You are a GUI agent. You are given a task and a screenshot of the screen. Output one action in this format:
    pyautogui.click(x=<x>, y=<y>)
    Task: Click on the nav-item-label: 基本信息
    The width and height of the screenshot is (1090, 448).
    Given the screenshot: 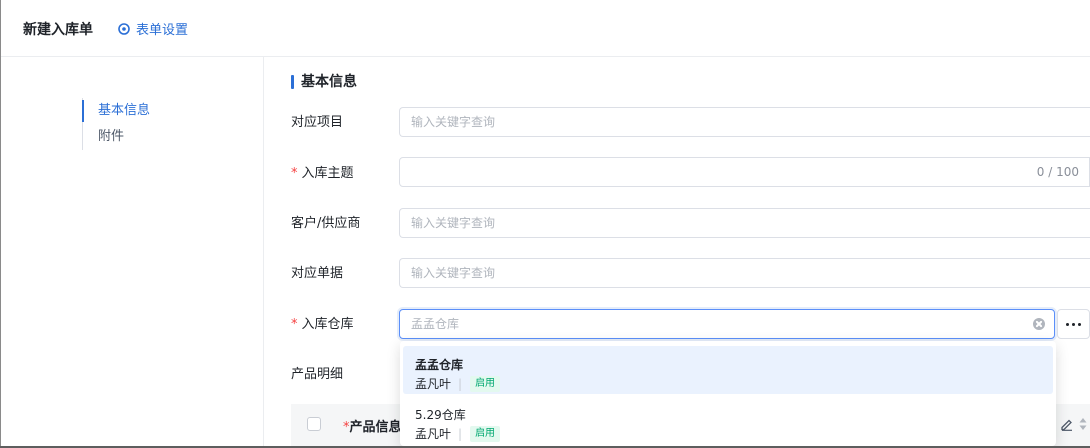 What is the action you would take?
    pyautogui.click(x=124, y=110)
    